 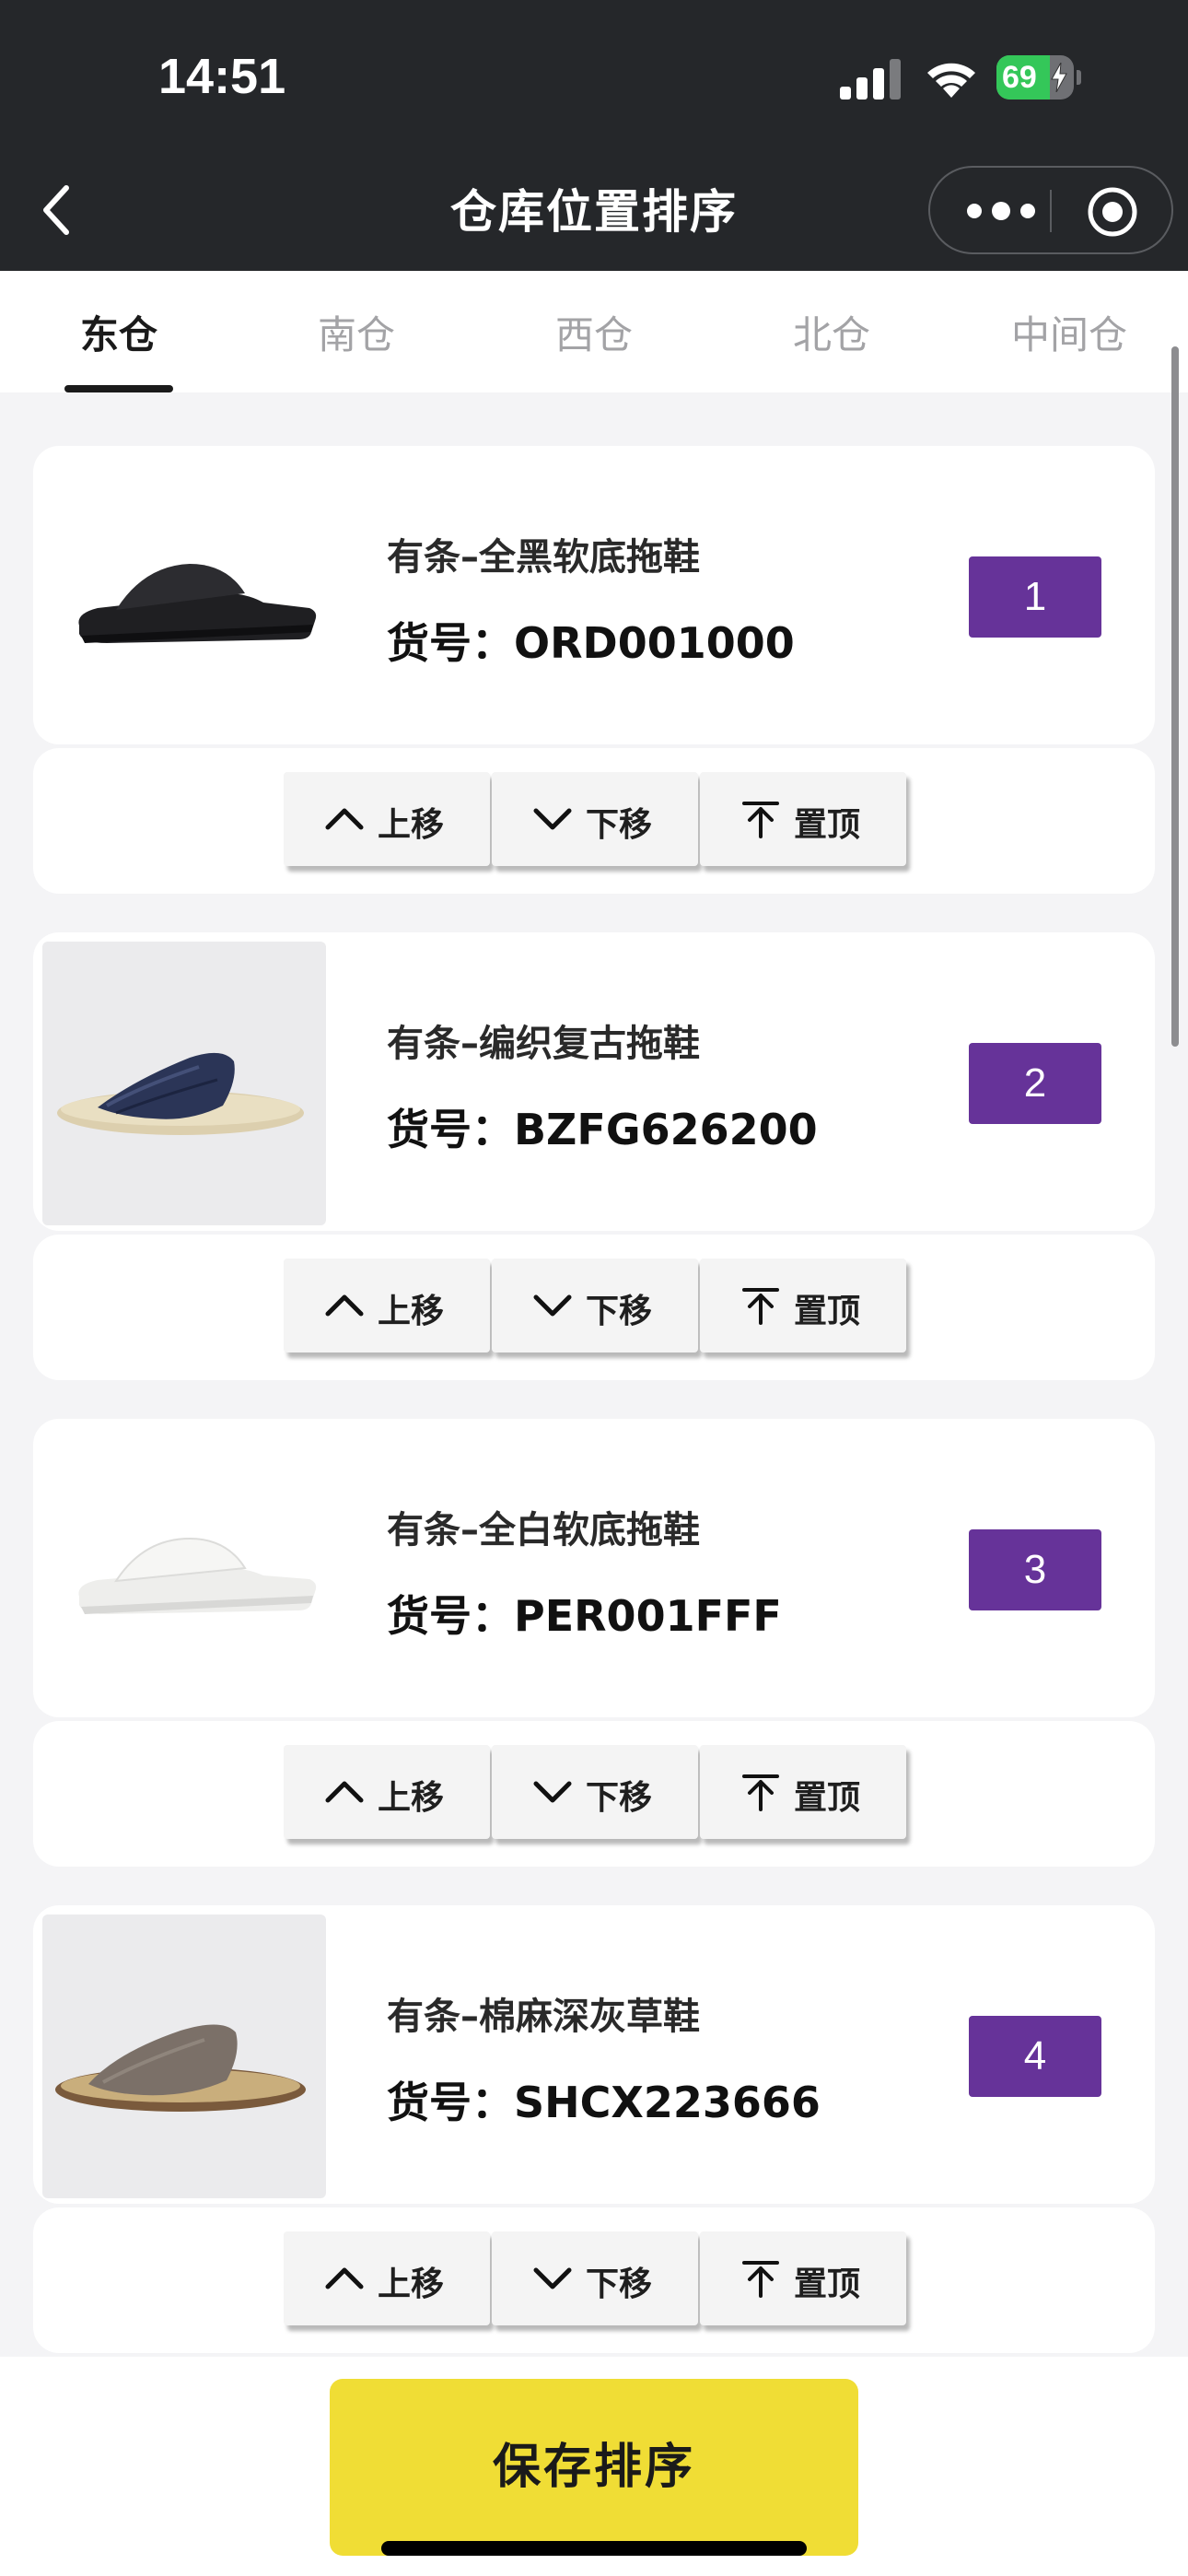 I want to click on product-card: 有条–棉麻深灰草鞋 货号：SHCX223666 4, so click(x=594, y=2054).